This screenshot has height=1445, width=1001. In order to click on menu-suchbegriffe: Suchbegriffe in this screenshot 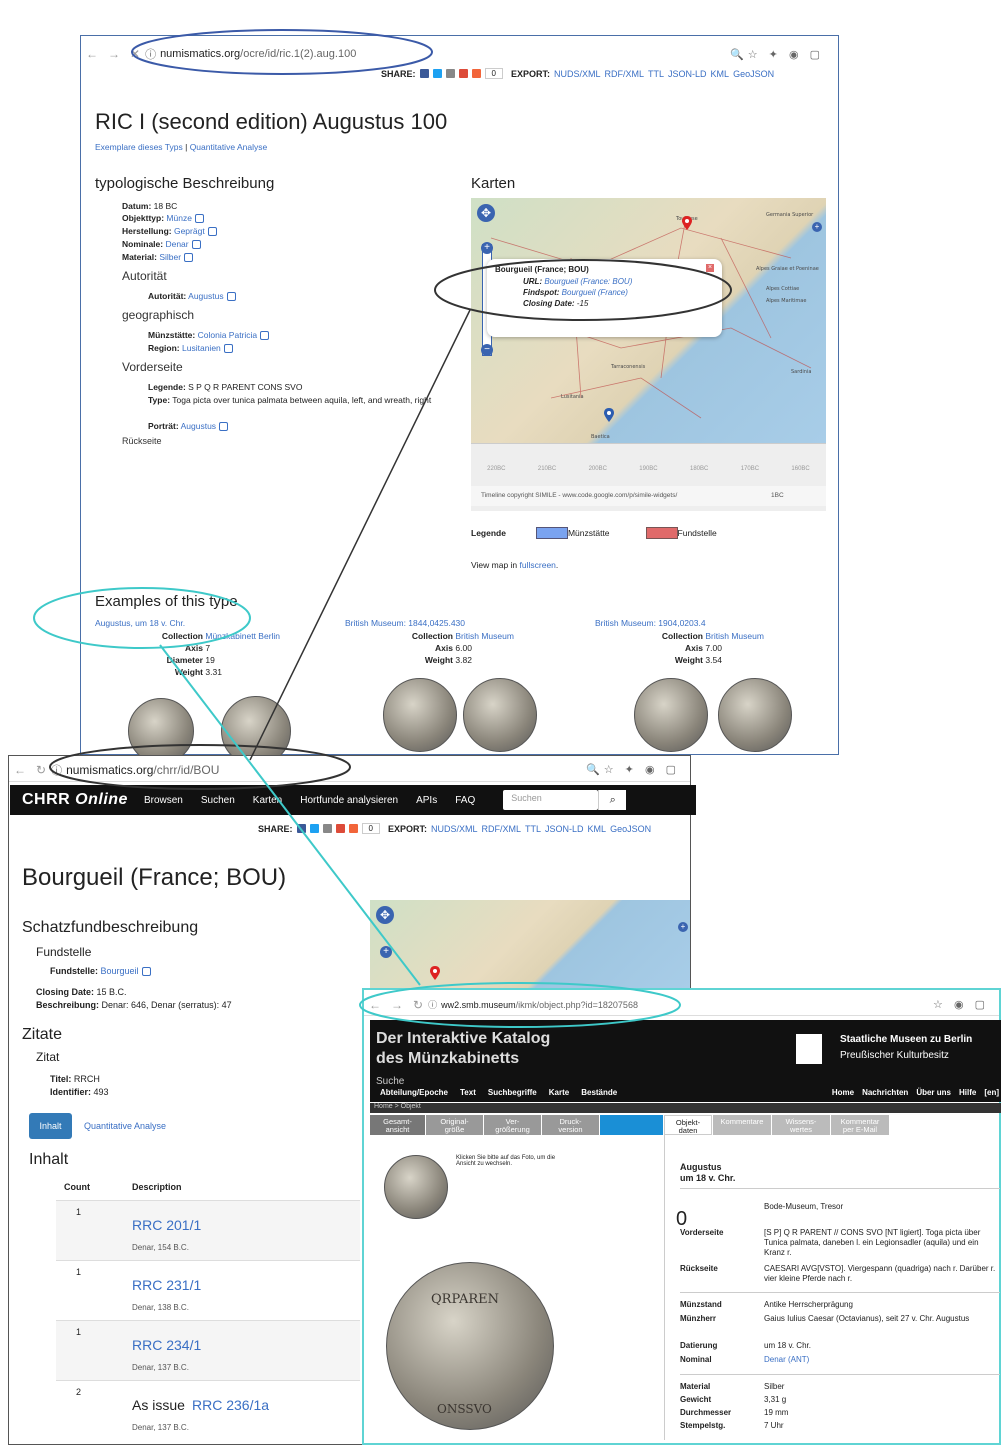, I will do `click(512, 1092)`.